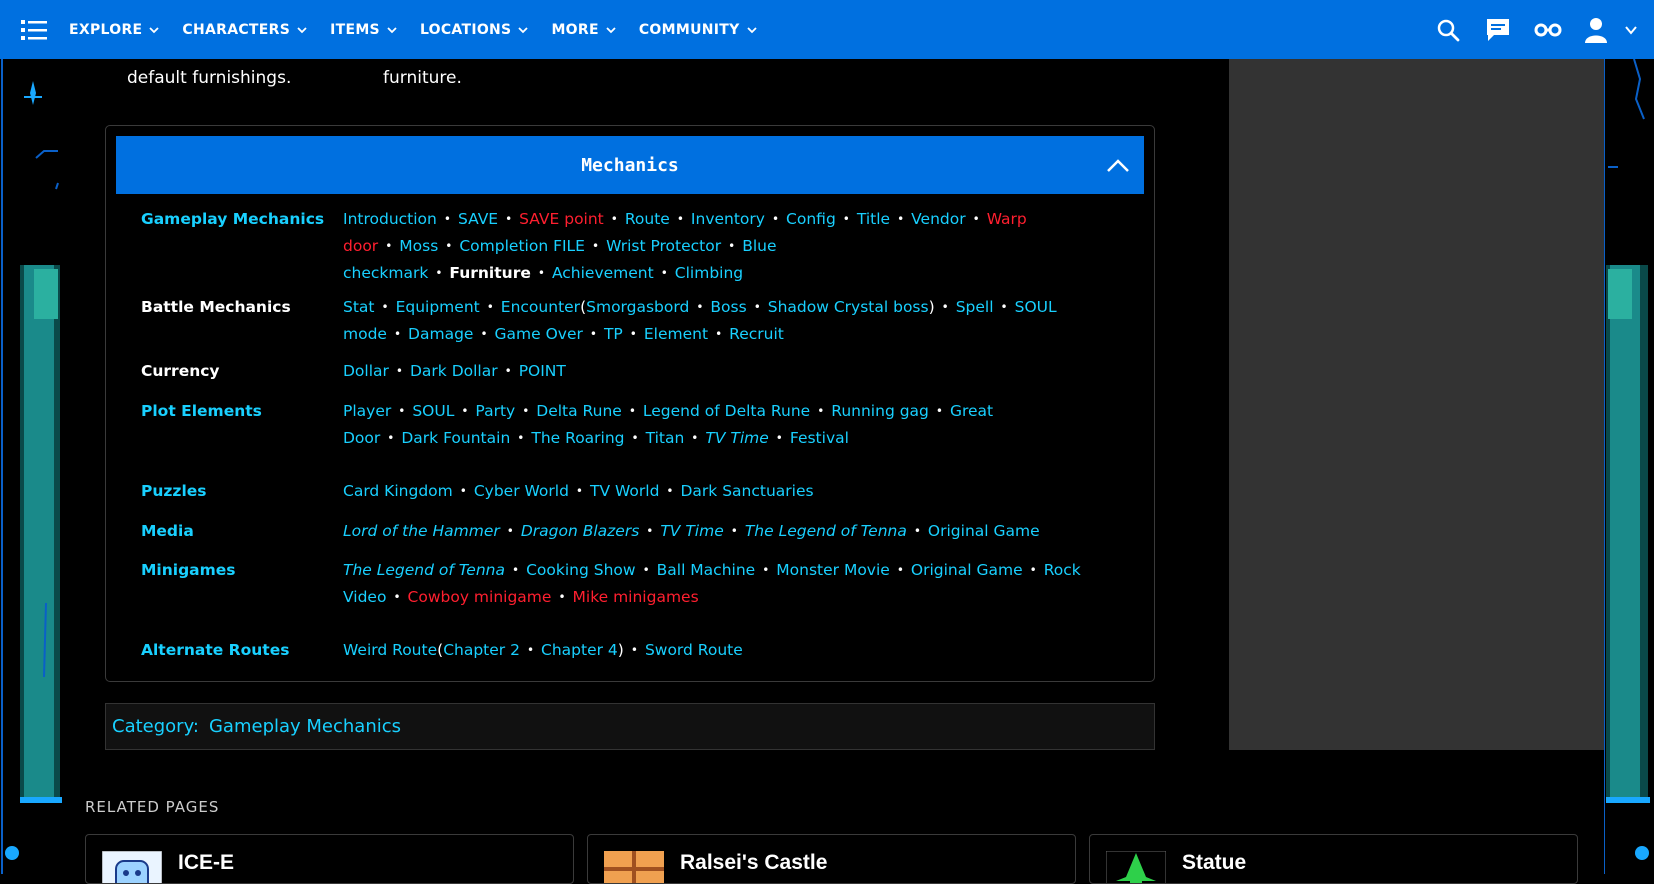 This screenshot has width=1654, height=884. I want to click on discussions-button, so click(1498, 30).